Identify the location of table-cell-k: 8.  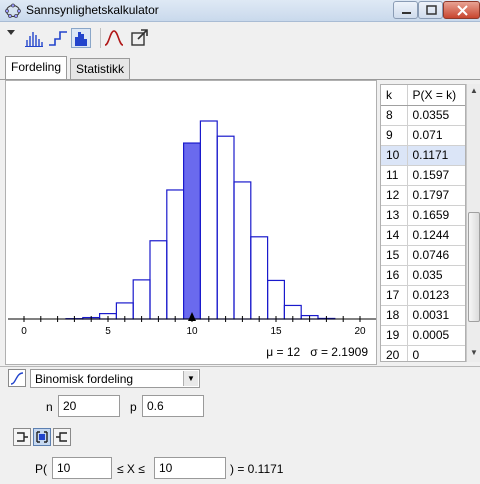
(394, 115).